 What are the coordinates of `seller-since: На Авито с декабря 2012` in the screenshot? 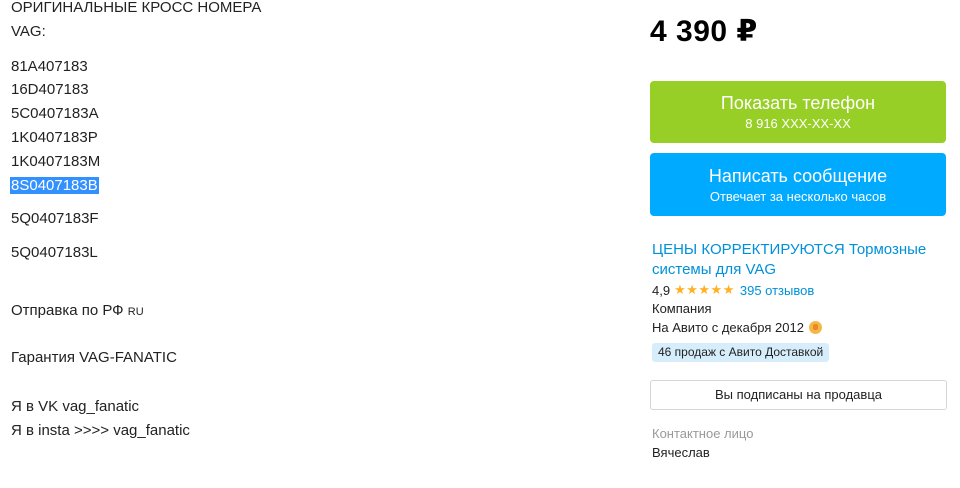 It's located at (737, 327).